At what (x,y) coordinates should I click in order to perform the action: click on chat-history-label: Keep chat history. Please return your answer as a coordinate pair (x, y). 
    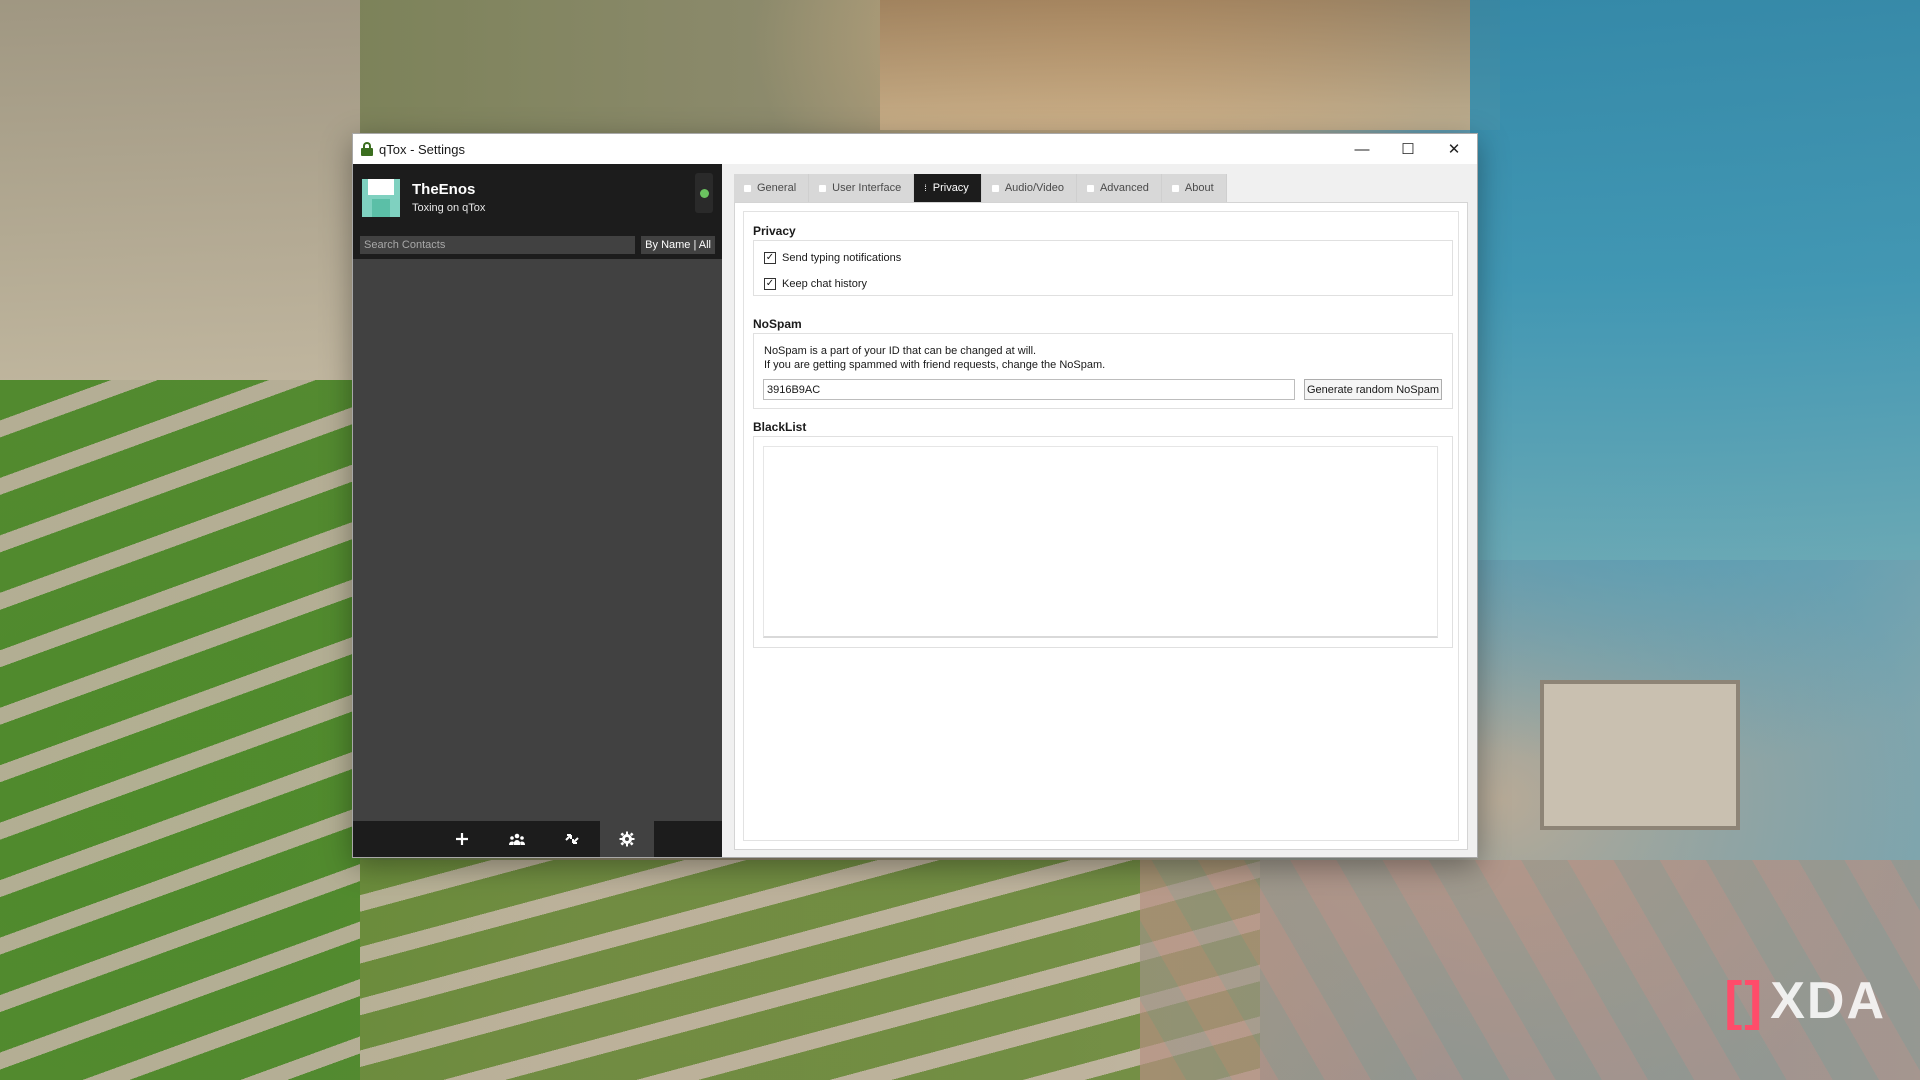
    Looking at the image, I should click on (824, 284).